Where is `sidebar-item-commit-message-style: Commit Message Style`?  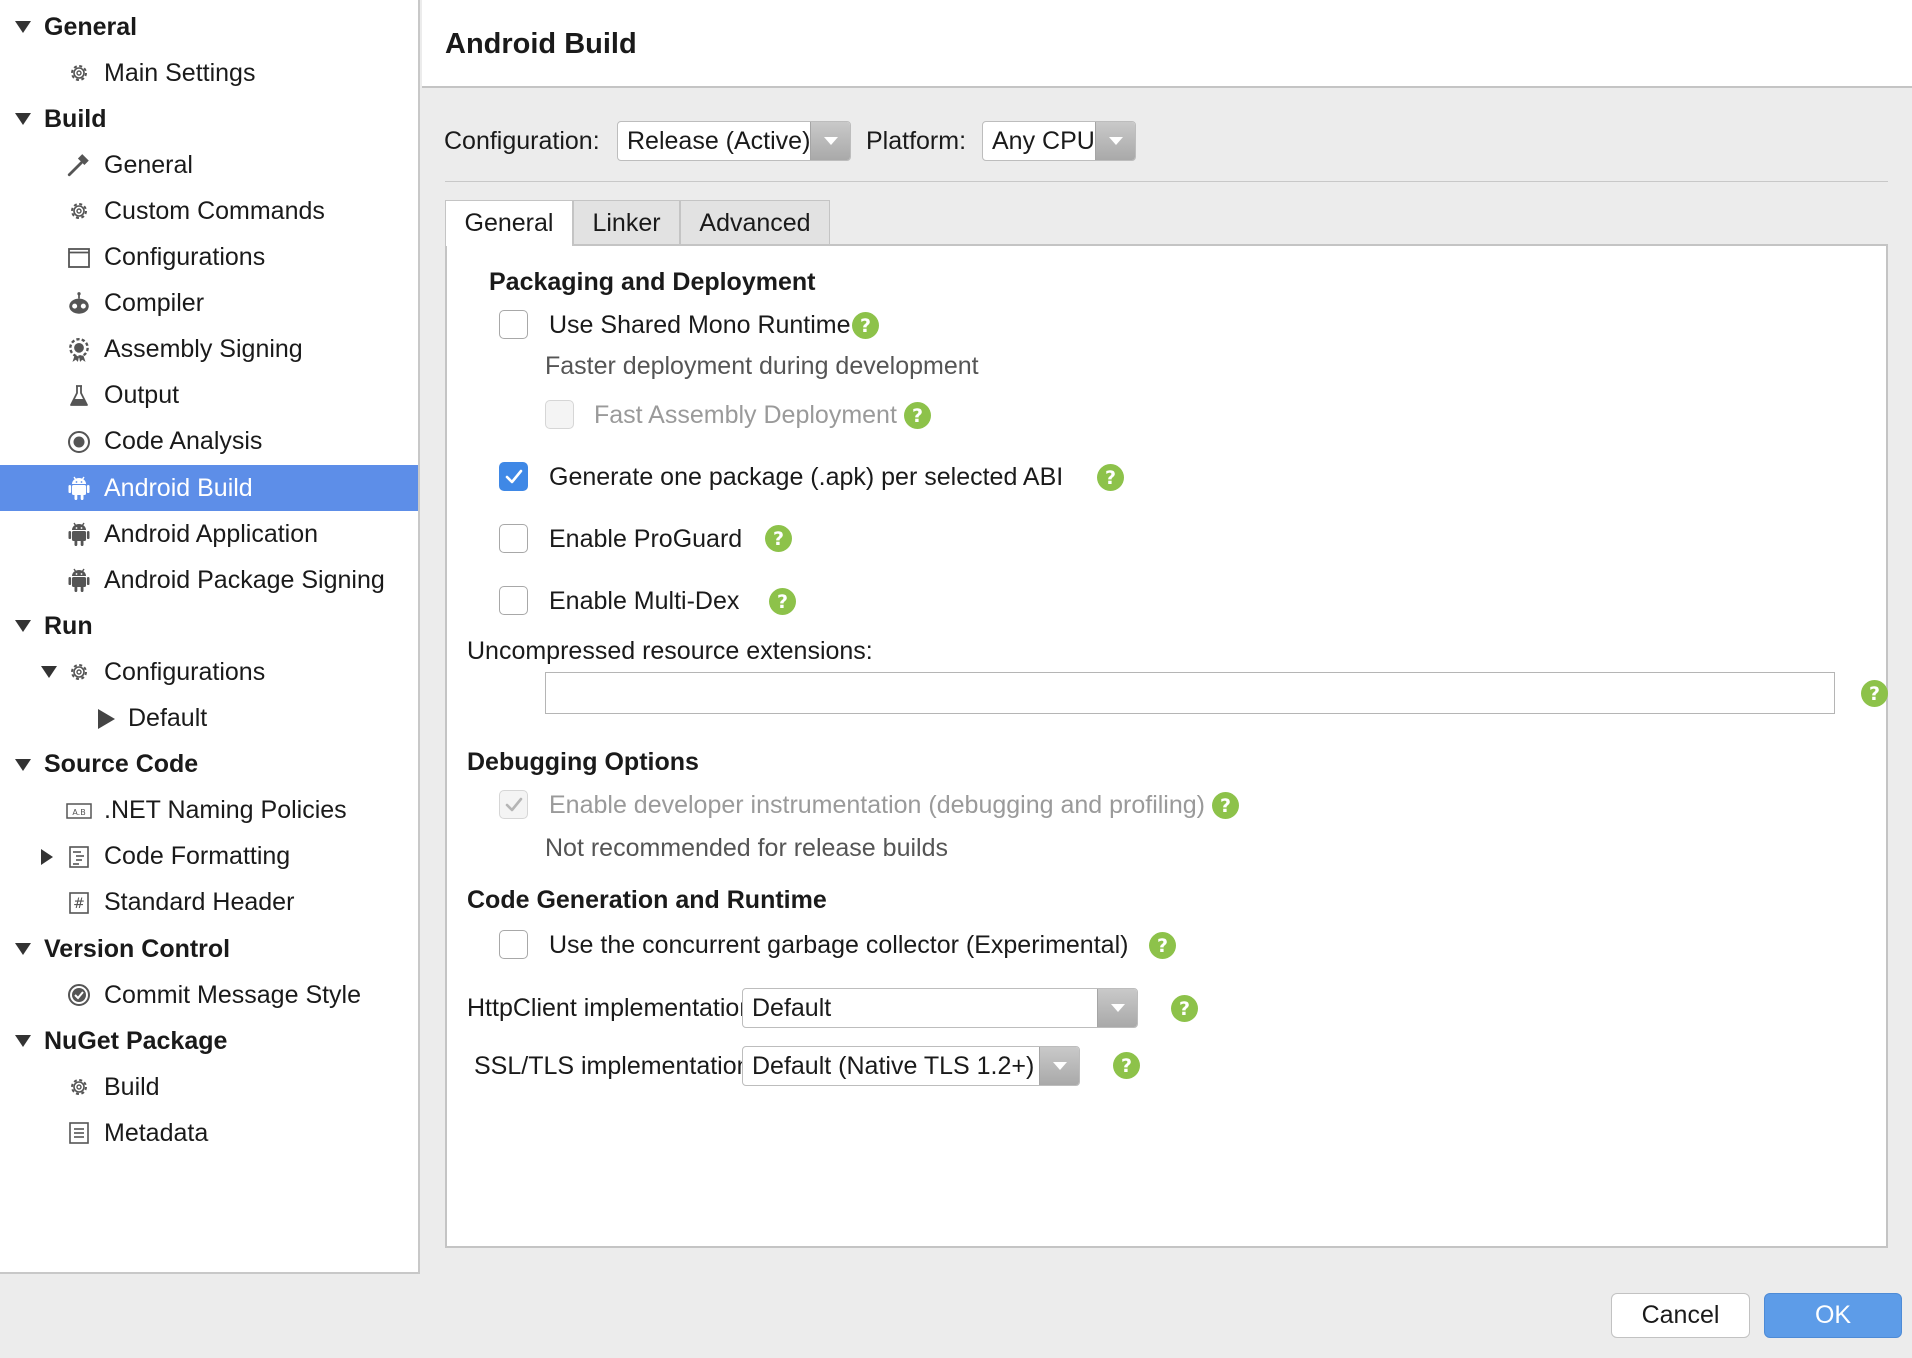 sidebar-item-commit-message-style: Commit Message Style is located at coordinates (209, 995).